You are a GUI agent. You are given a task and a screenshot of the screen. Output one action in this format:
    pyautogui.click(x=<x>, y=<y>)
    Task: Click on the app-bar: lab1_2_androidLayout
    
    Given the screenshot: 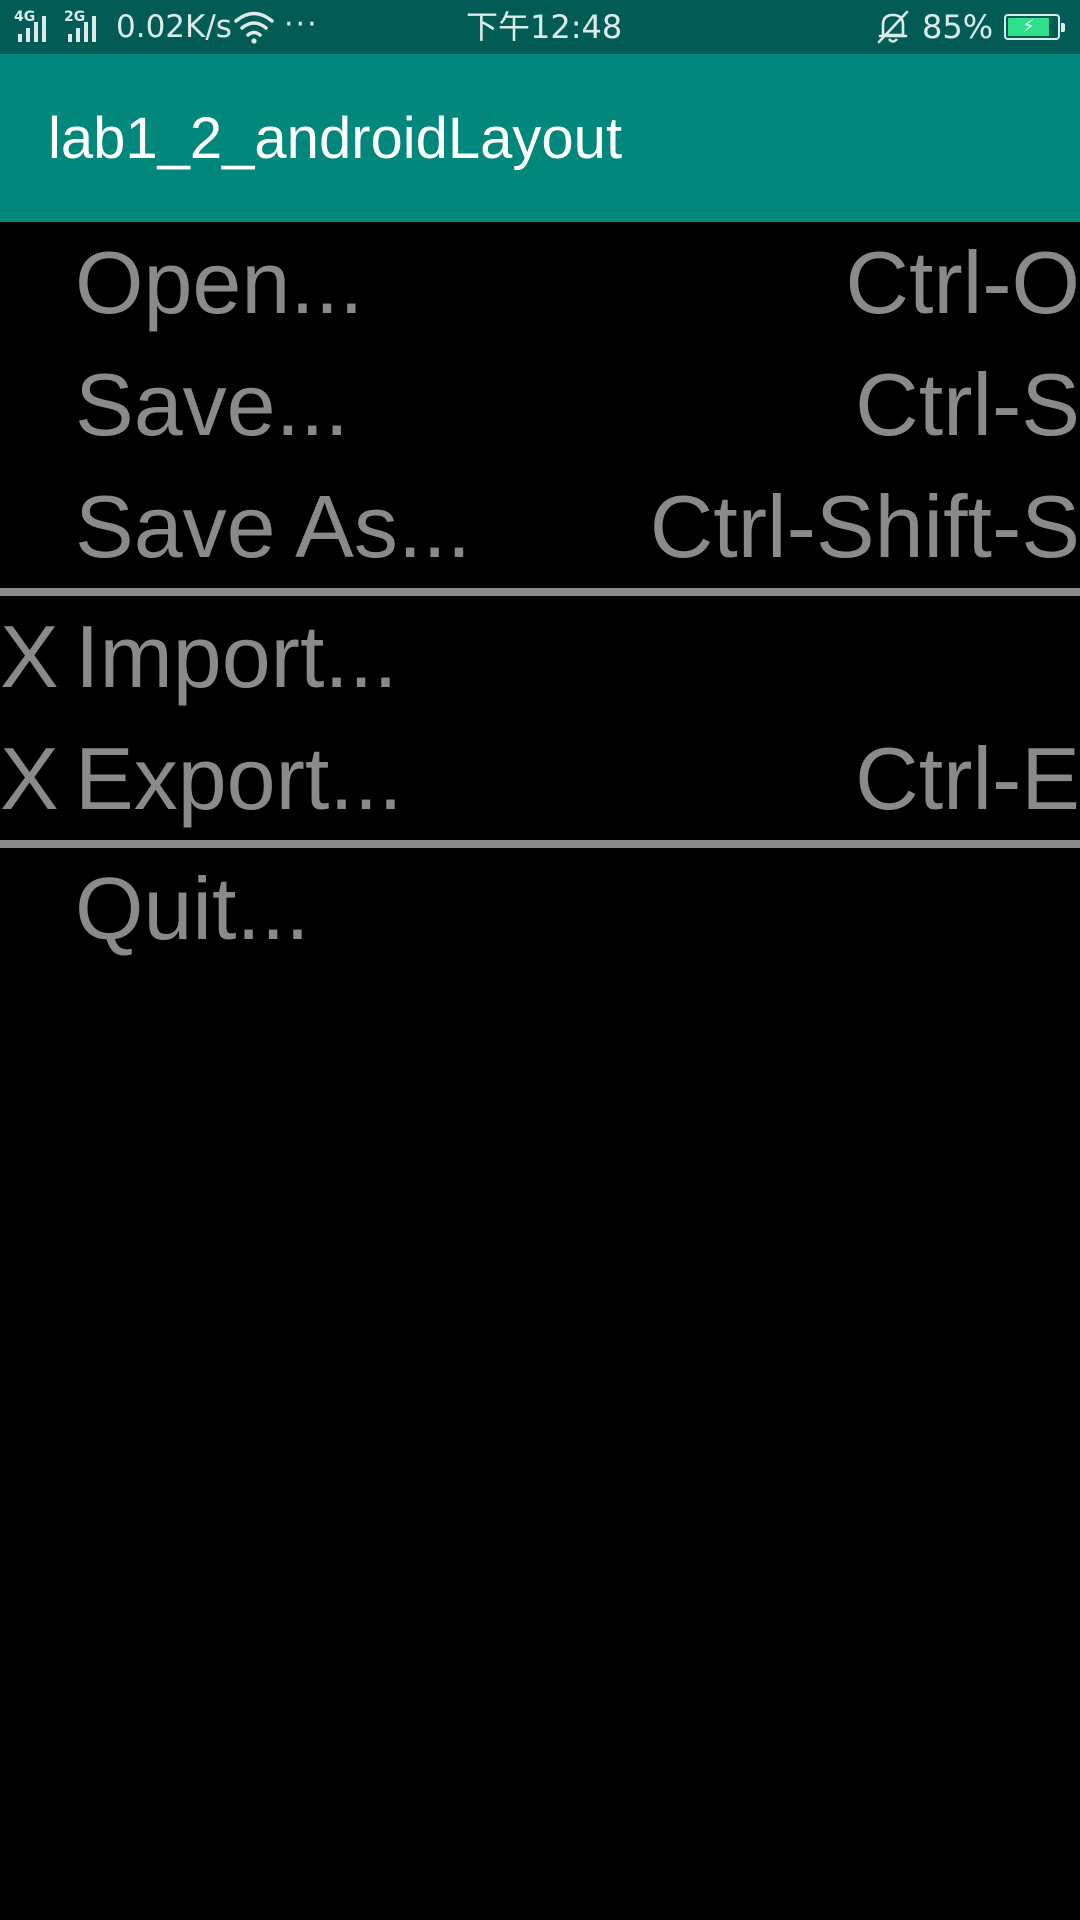 What is the action you would take?
    pyautogui.click(x=540, y=138)
    